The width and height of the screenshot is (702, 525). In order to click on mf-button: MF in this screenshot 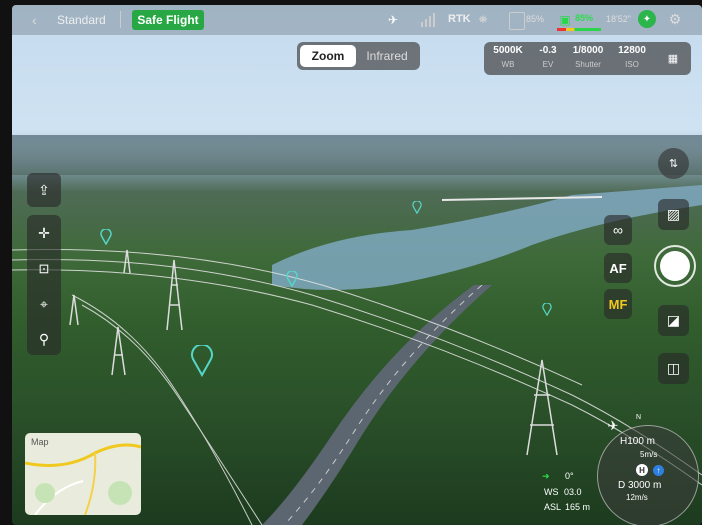, I will do `click(618, 304)`.